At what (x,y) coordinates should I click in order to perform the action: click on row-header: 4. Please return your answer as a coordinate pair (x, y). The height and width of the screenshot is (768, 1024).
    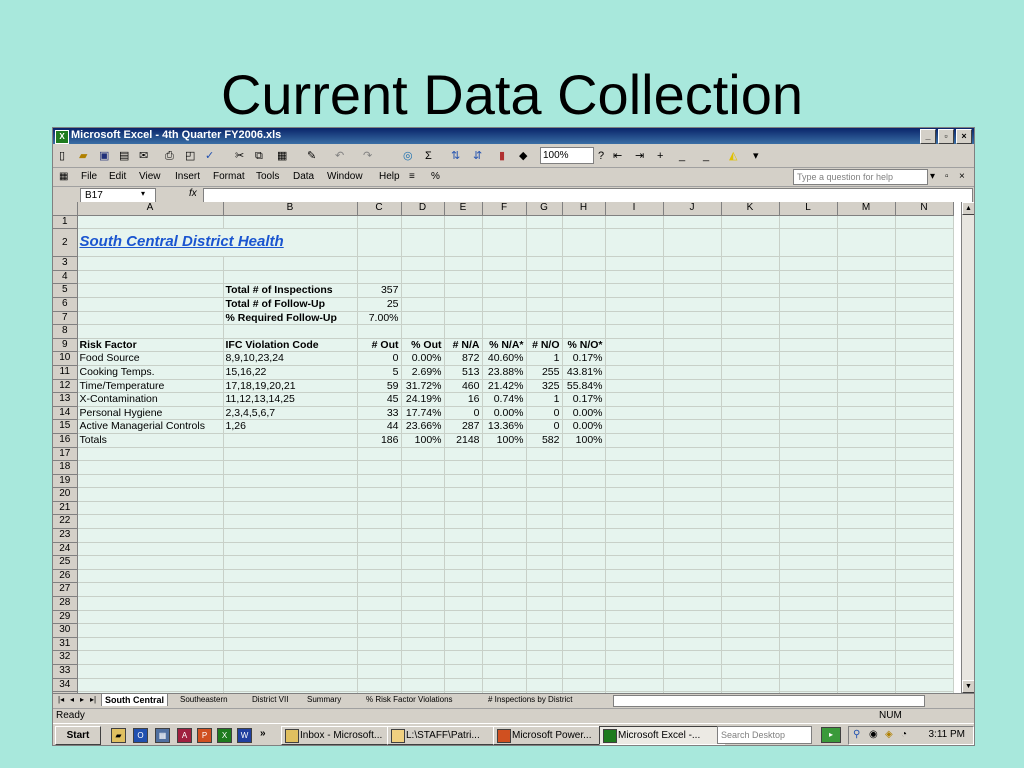
    Looking at the image, I should click on (65, 277).